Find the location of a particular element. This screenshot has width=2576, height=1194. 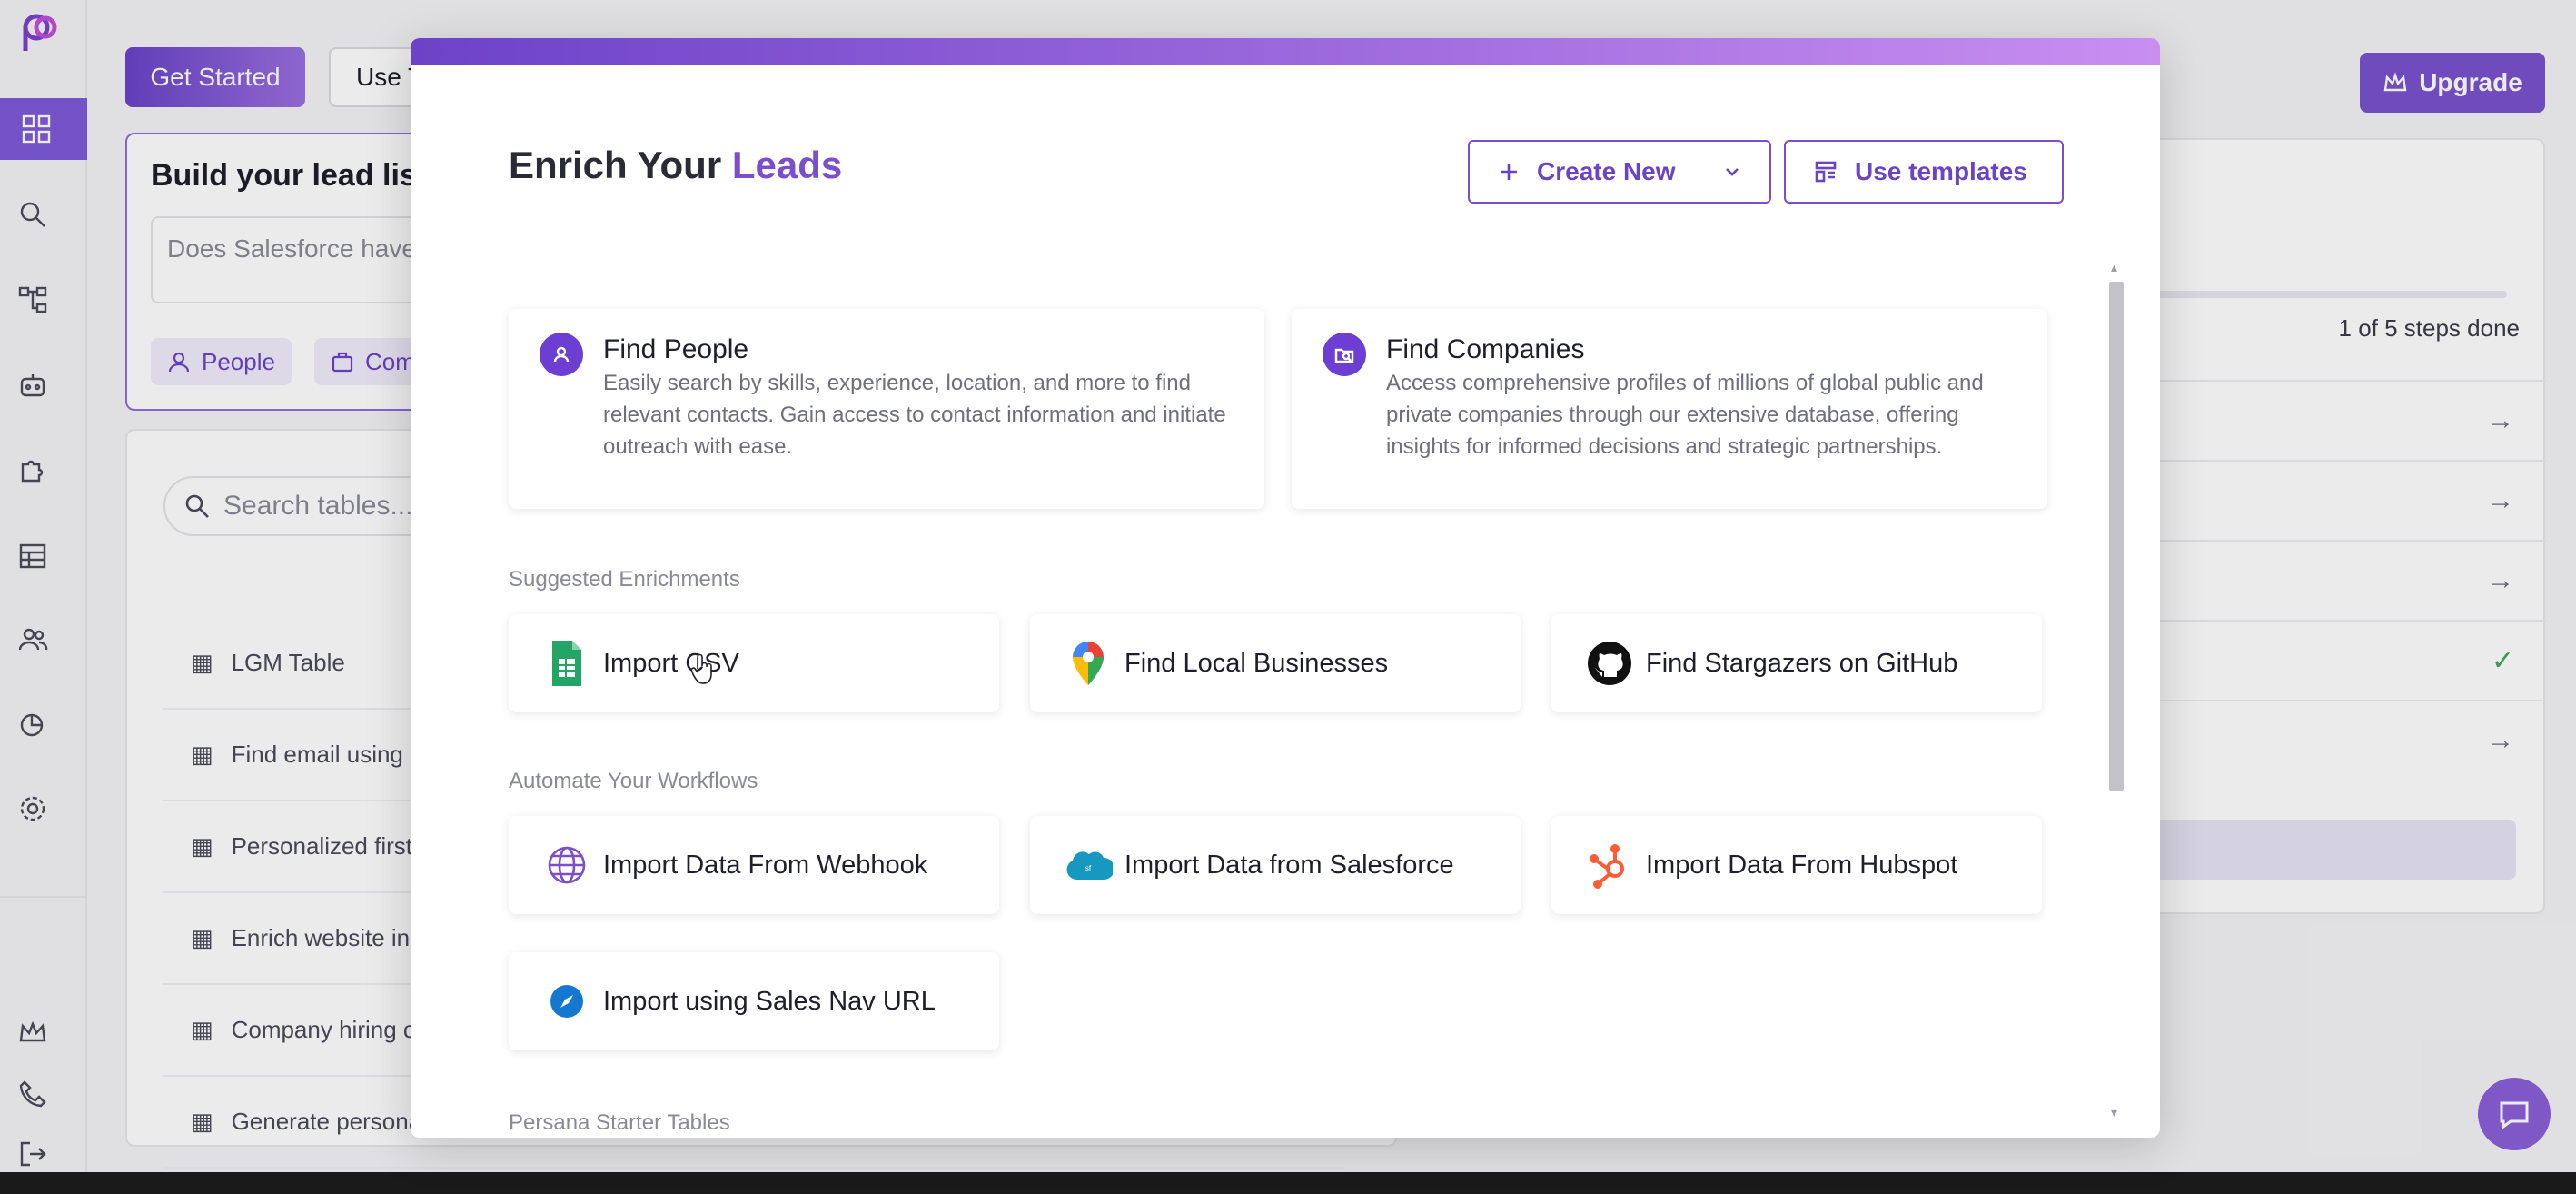

modal-scrollbar: ▴ ▾ is located at coordinates (2116, 691).